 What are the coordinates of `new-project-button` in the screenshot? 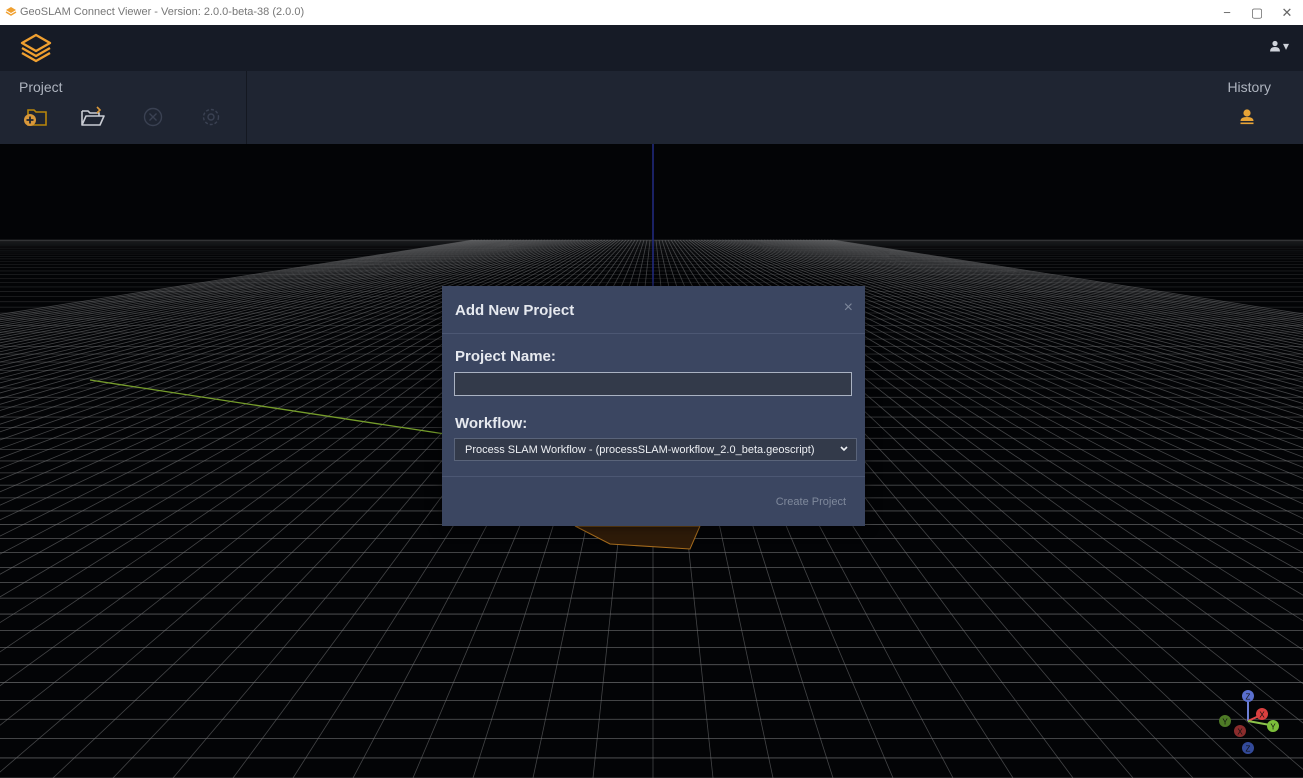 It's located at (35, 117).